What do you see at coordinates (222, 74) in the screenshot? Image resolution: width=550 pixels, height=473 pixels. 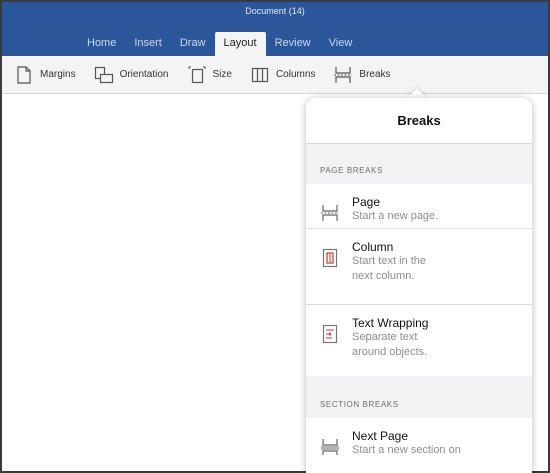 I see `size-label: Size` at bounding box center [222, 74].